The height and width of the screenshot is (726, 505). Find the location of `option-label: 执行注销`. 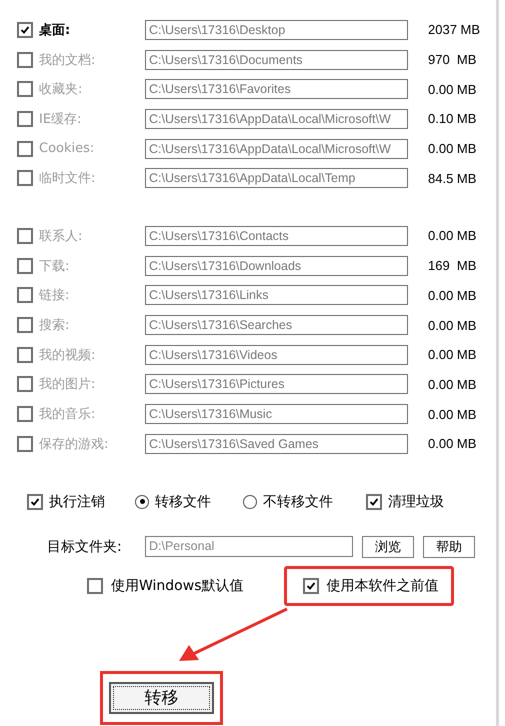

option-label: 执行注销 is located at coordinates (77, 501).